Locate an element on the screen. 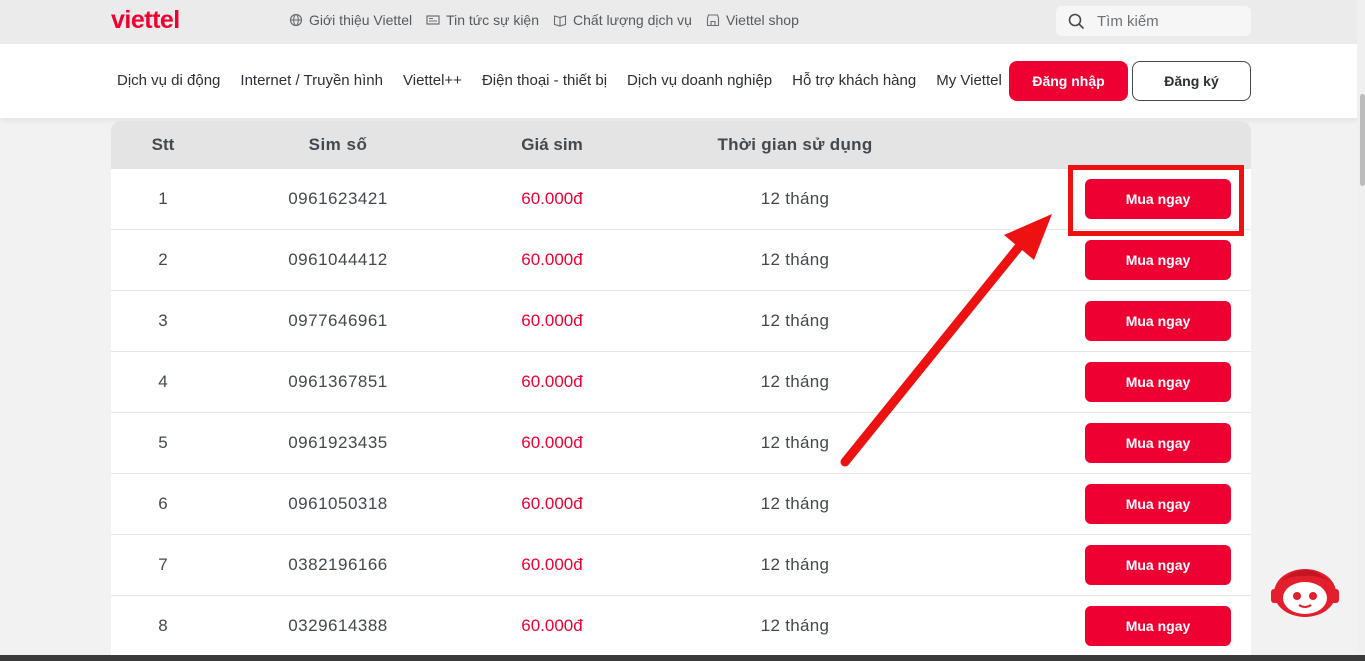 Image resolution: width=1365 pixels, height=661 pixels. util-item-label: Tin tức sự kiện is located at coordinates (493, 20).